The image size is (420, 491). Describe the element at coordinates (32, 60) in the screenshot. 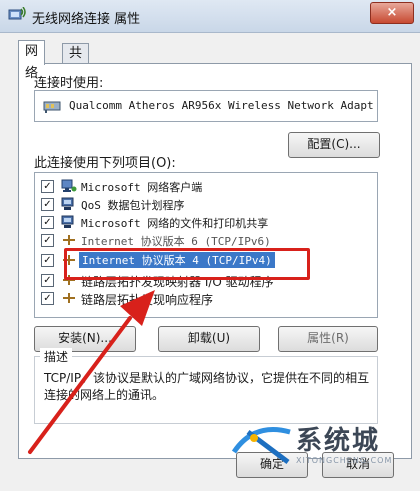

I see `tab-network: 网络` at that location.